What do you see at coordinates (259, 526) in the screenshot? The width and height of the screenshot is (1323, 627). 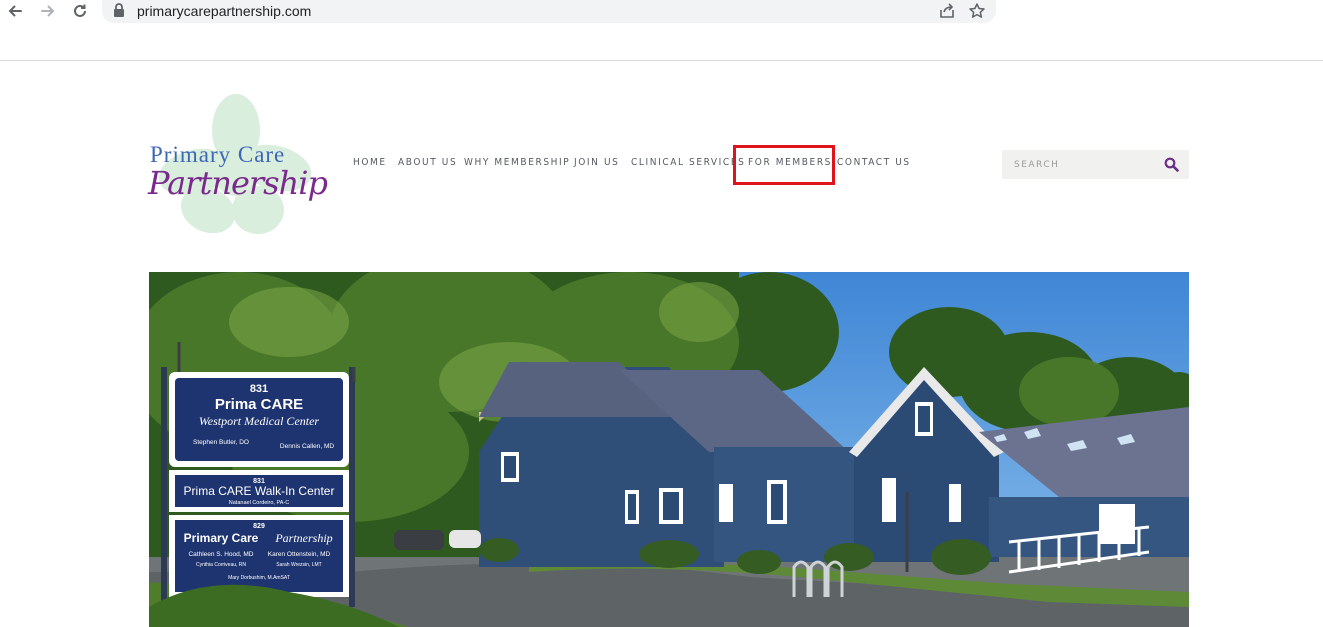 I see `sign-number-829: 829` at bounding box center [259, 526].